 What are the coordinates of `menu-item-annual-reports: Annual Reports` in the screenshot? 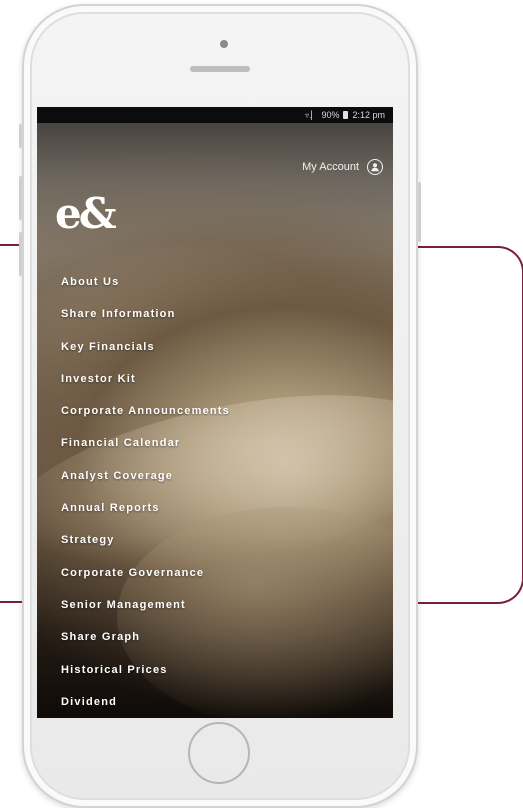 It's located at (145, 513).